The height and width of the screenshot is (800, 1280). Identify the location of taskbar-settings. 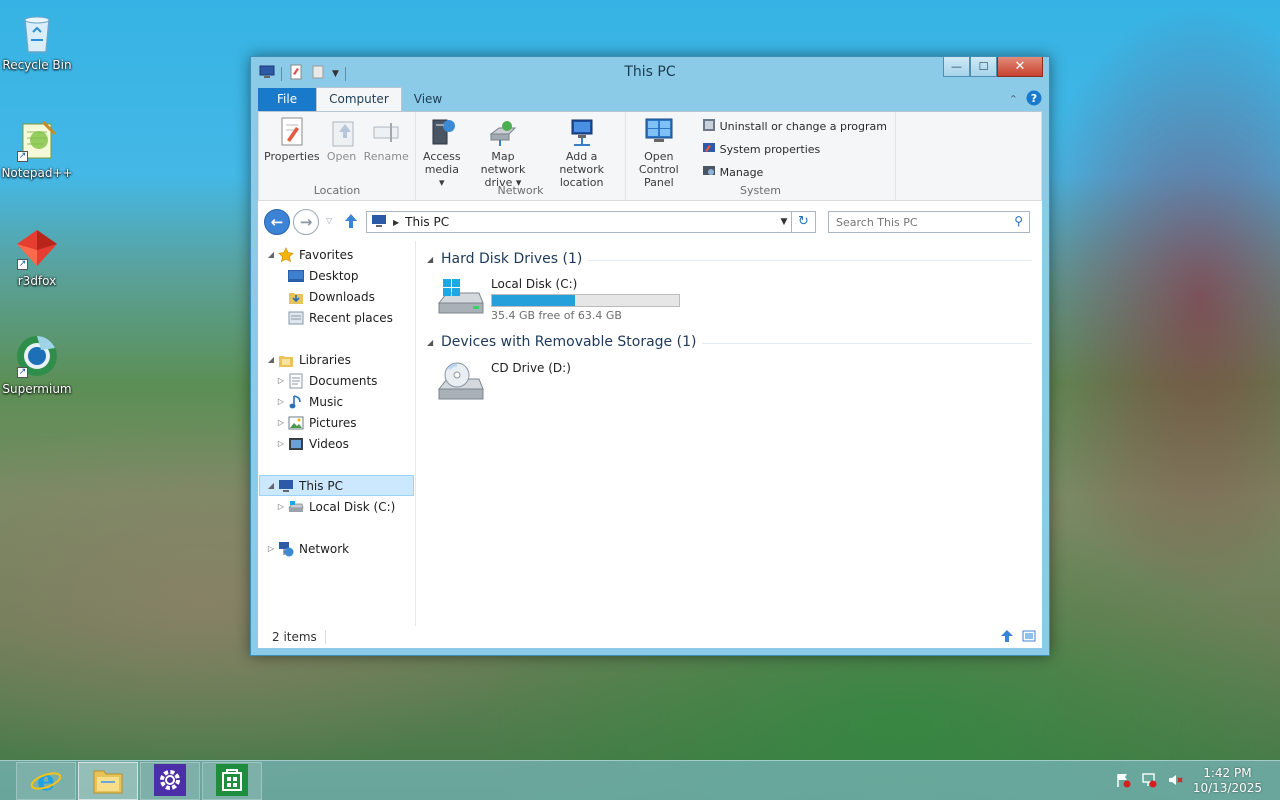
(170, 781).